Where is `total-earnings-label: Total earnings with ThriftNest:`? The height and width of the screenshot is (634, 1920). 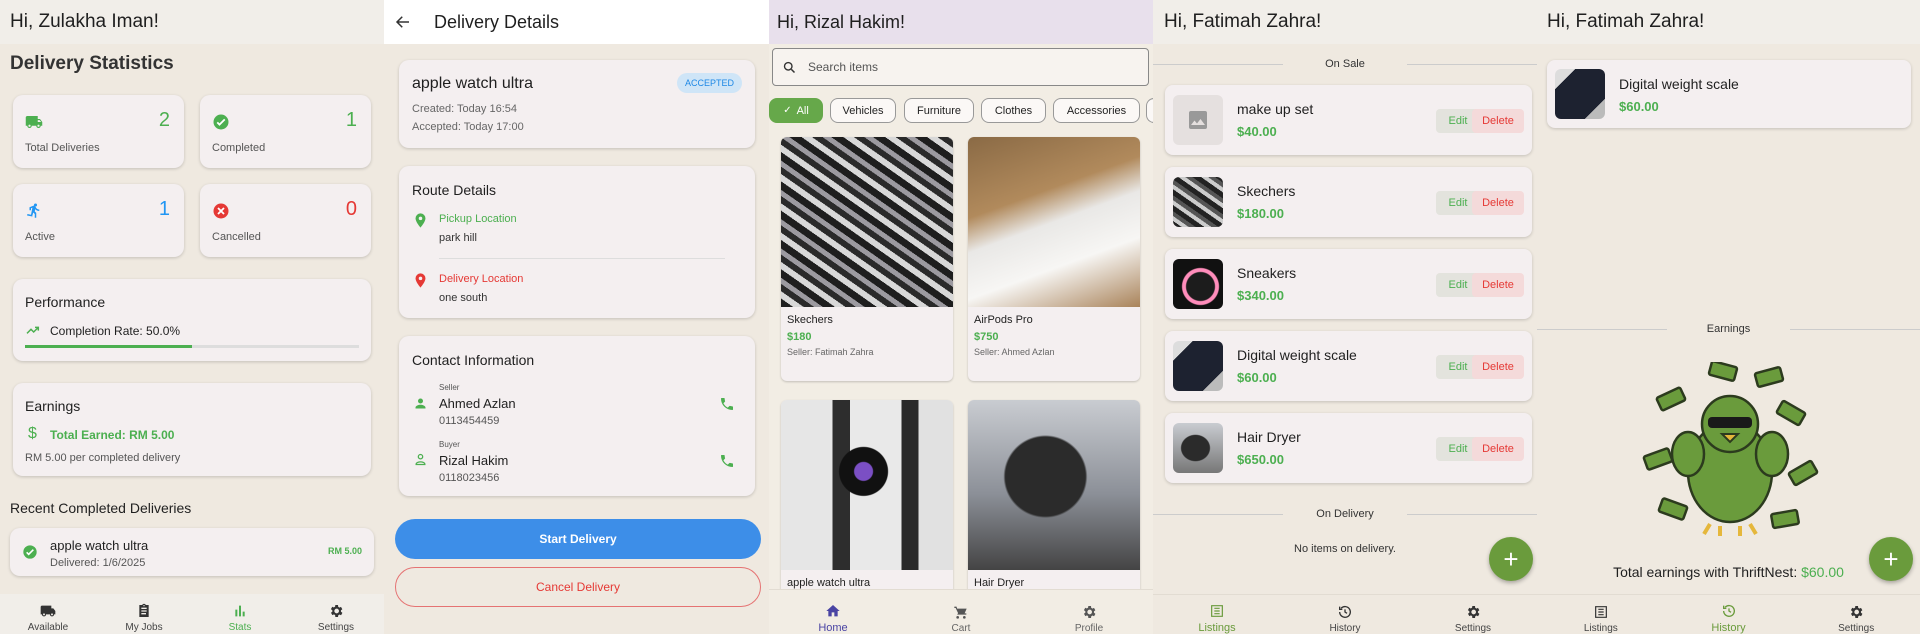
total-earnings-label: Total earnings with ThriftNest: is located at coordinates (1705, 572).